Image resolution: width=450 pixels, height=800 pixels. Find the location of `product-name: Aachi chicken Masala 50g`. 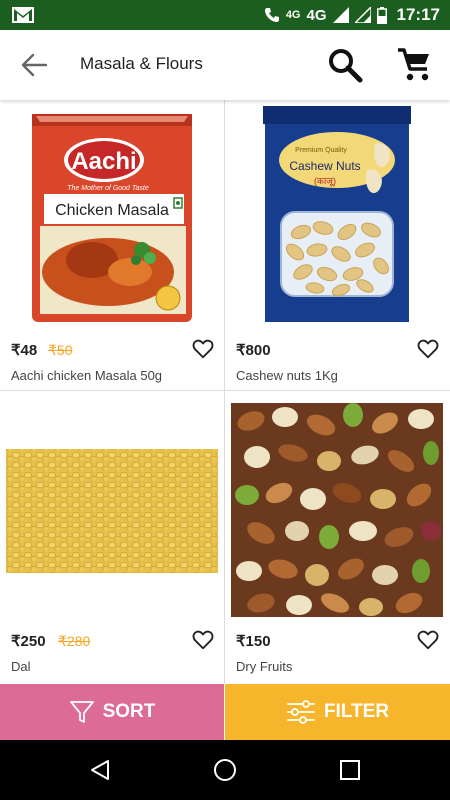

product-name: Aachi chicken Masala 50g is located at coordinates (86, 375).